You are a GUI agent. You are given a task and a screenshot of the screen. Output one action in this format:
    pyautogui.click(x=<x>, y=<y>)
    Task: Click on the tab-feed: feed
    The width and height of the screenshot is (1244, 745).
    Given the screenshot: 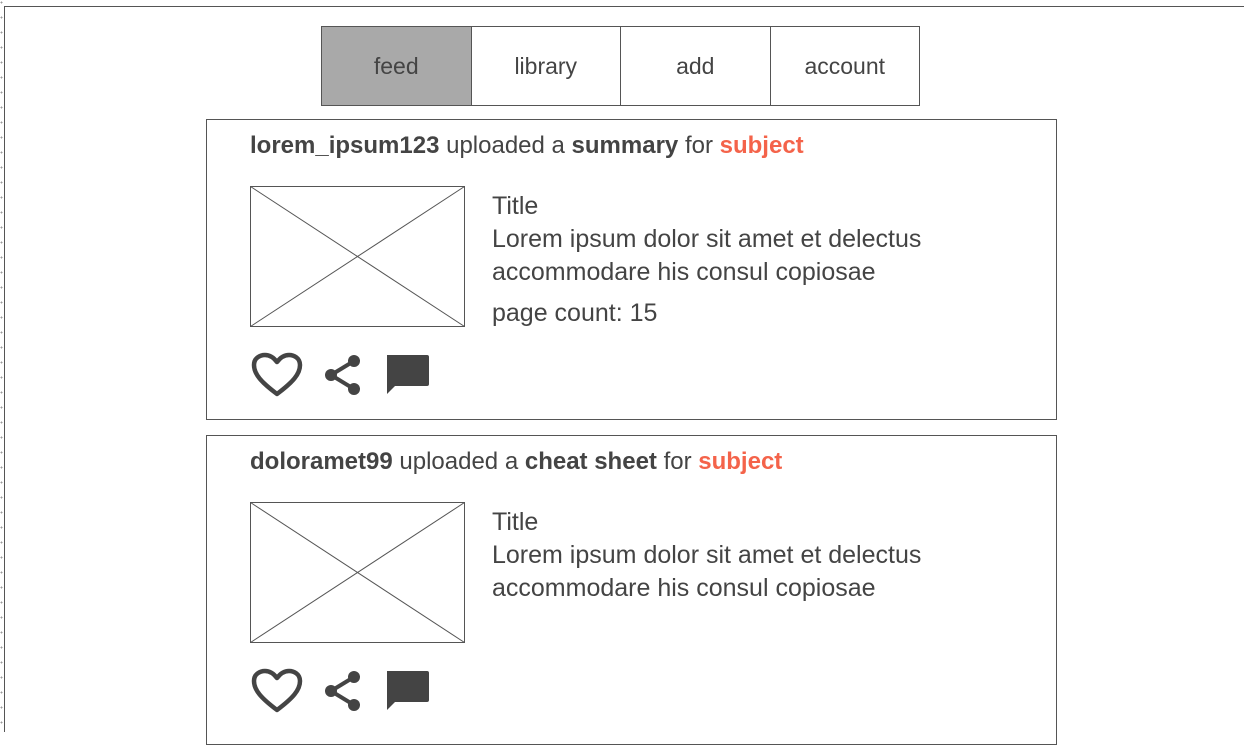 What is the action you would take?
    pyautogui.click(x=397, y=66)
    